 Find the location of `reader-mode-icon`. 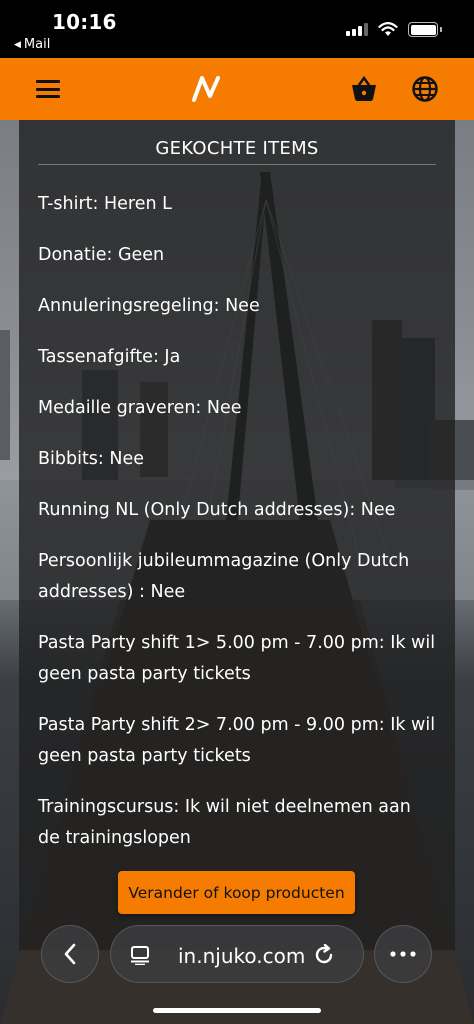

reader-mode-icon is located at coordinates (140, 955).